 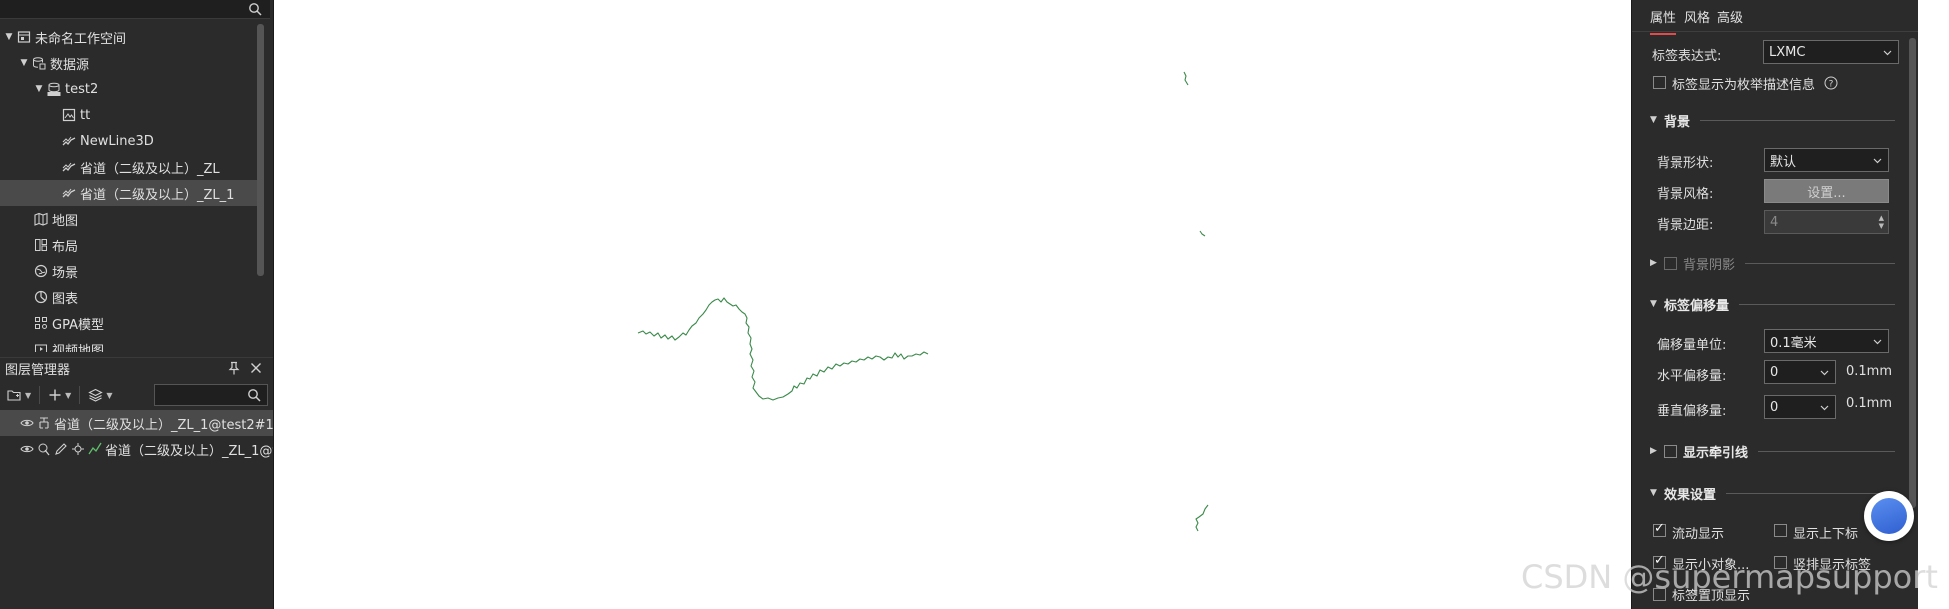 I want to click on tab-advanced: 高级, so click(x=1730, y=16).